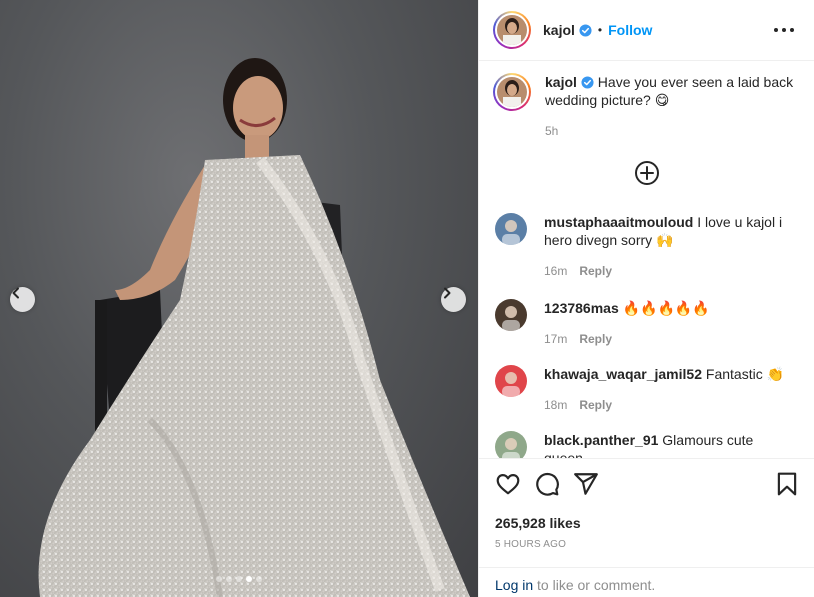  I want to click on caption-avatar-image, so click(512, 92).